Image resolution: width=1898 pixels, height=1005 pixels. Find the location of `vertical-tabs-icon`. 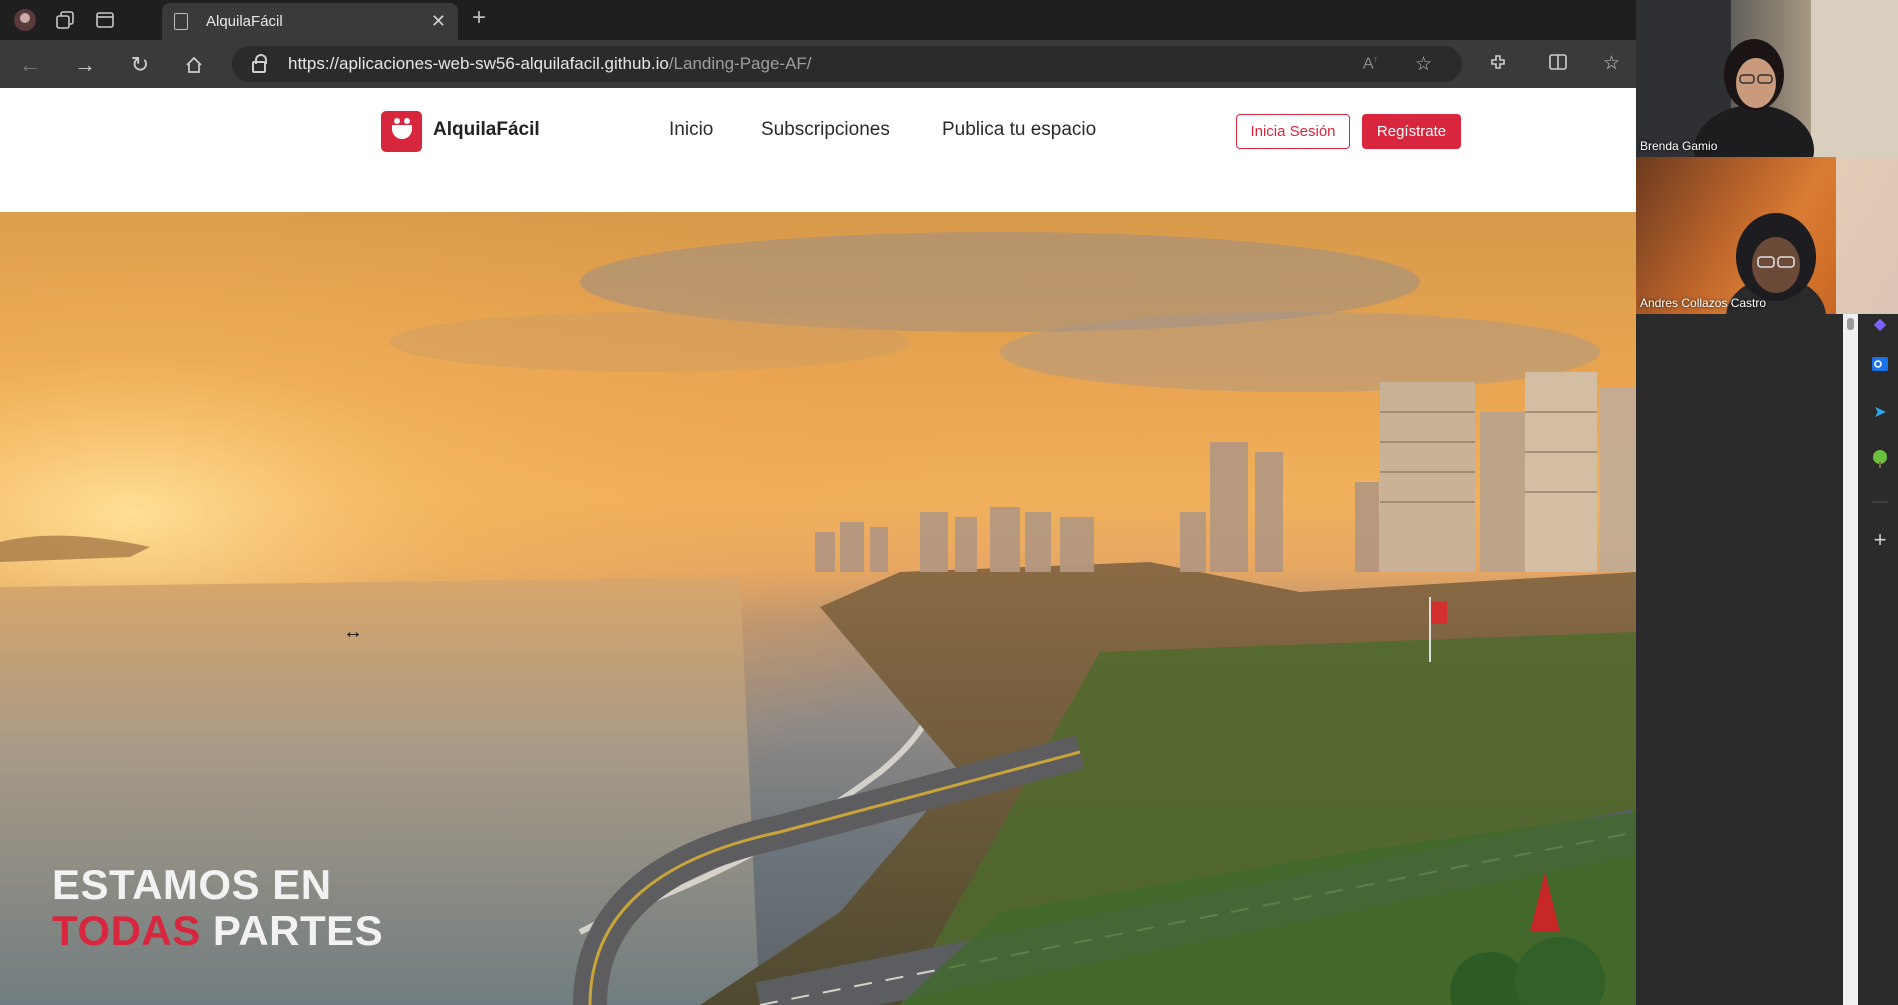

vertical-tabs-icon is located at coordinates (105, 20).